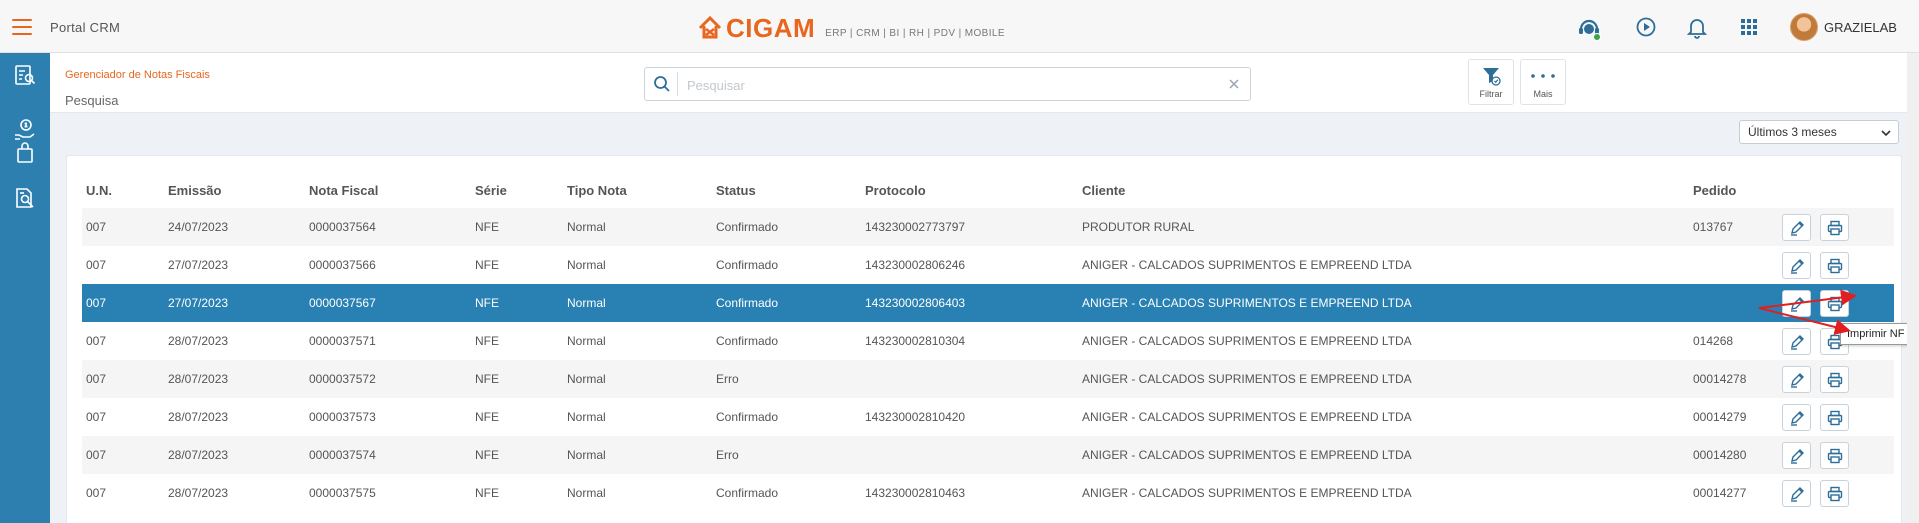  Describe the element at coordinates (1543, 94) in the screenshot. I see `more-label: Mais` at that location.